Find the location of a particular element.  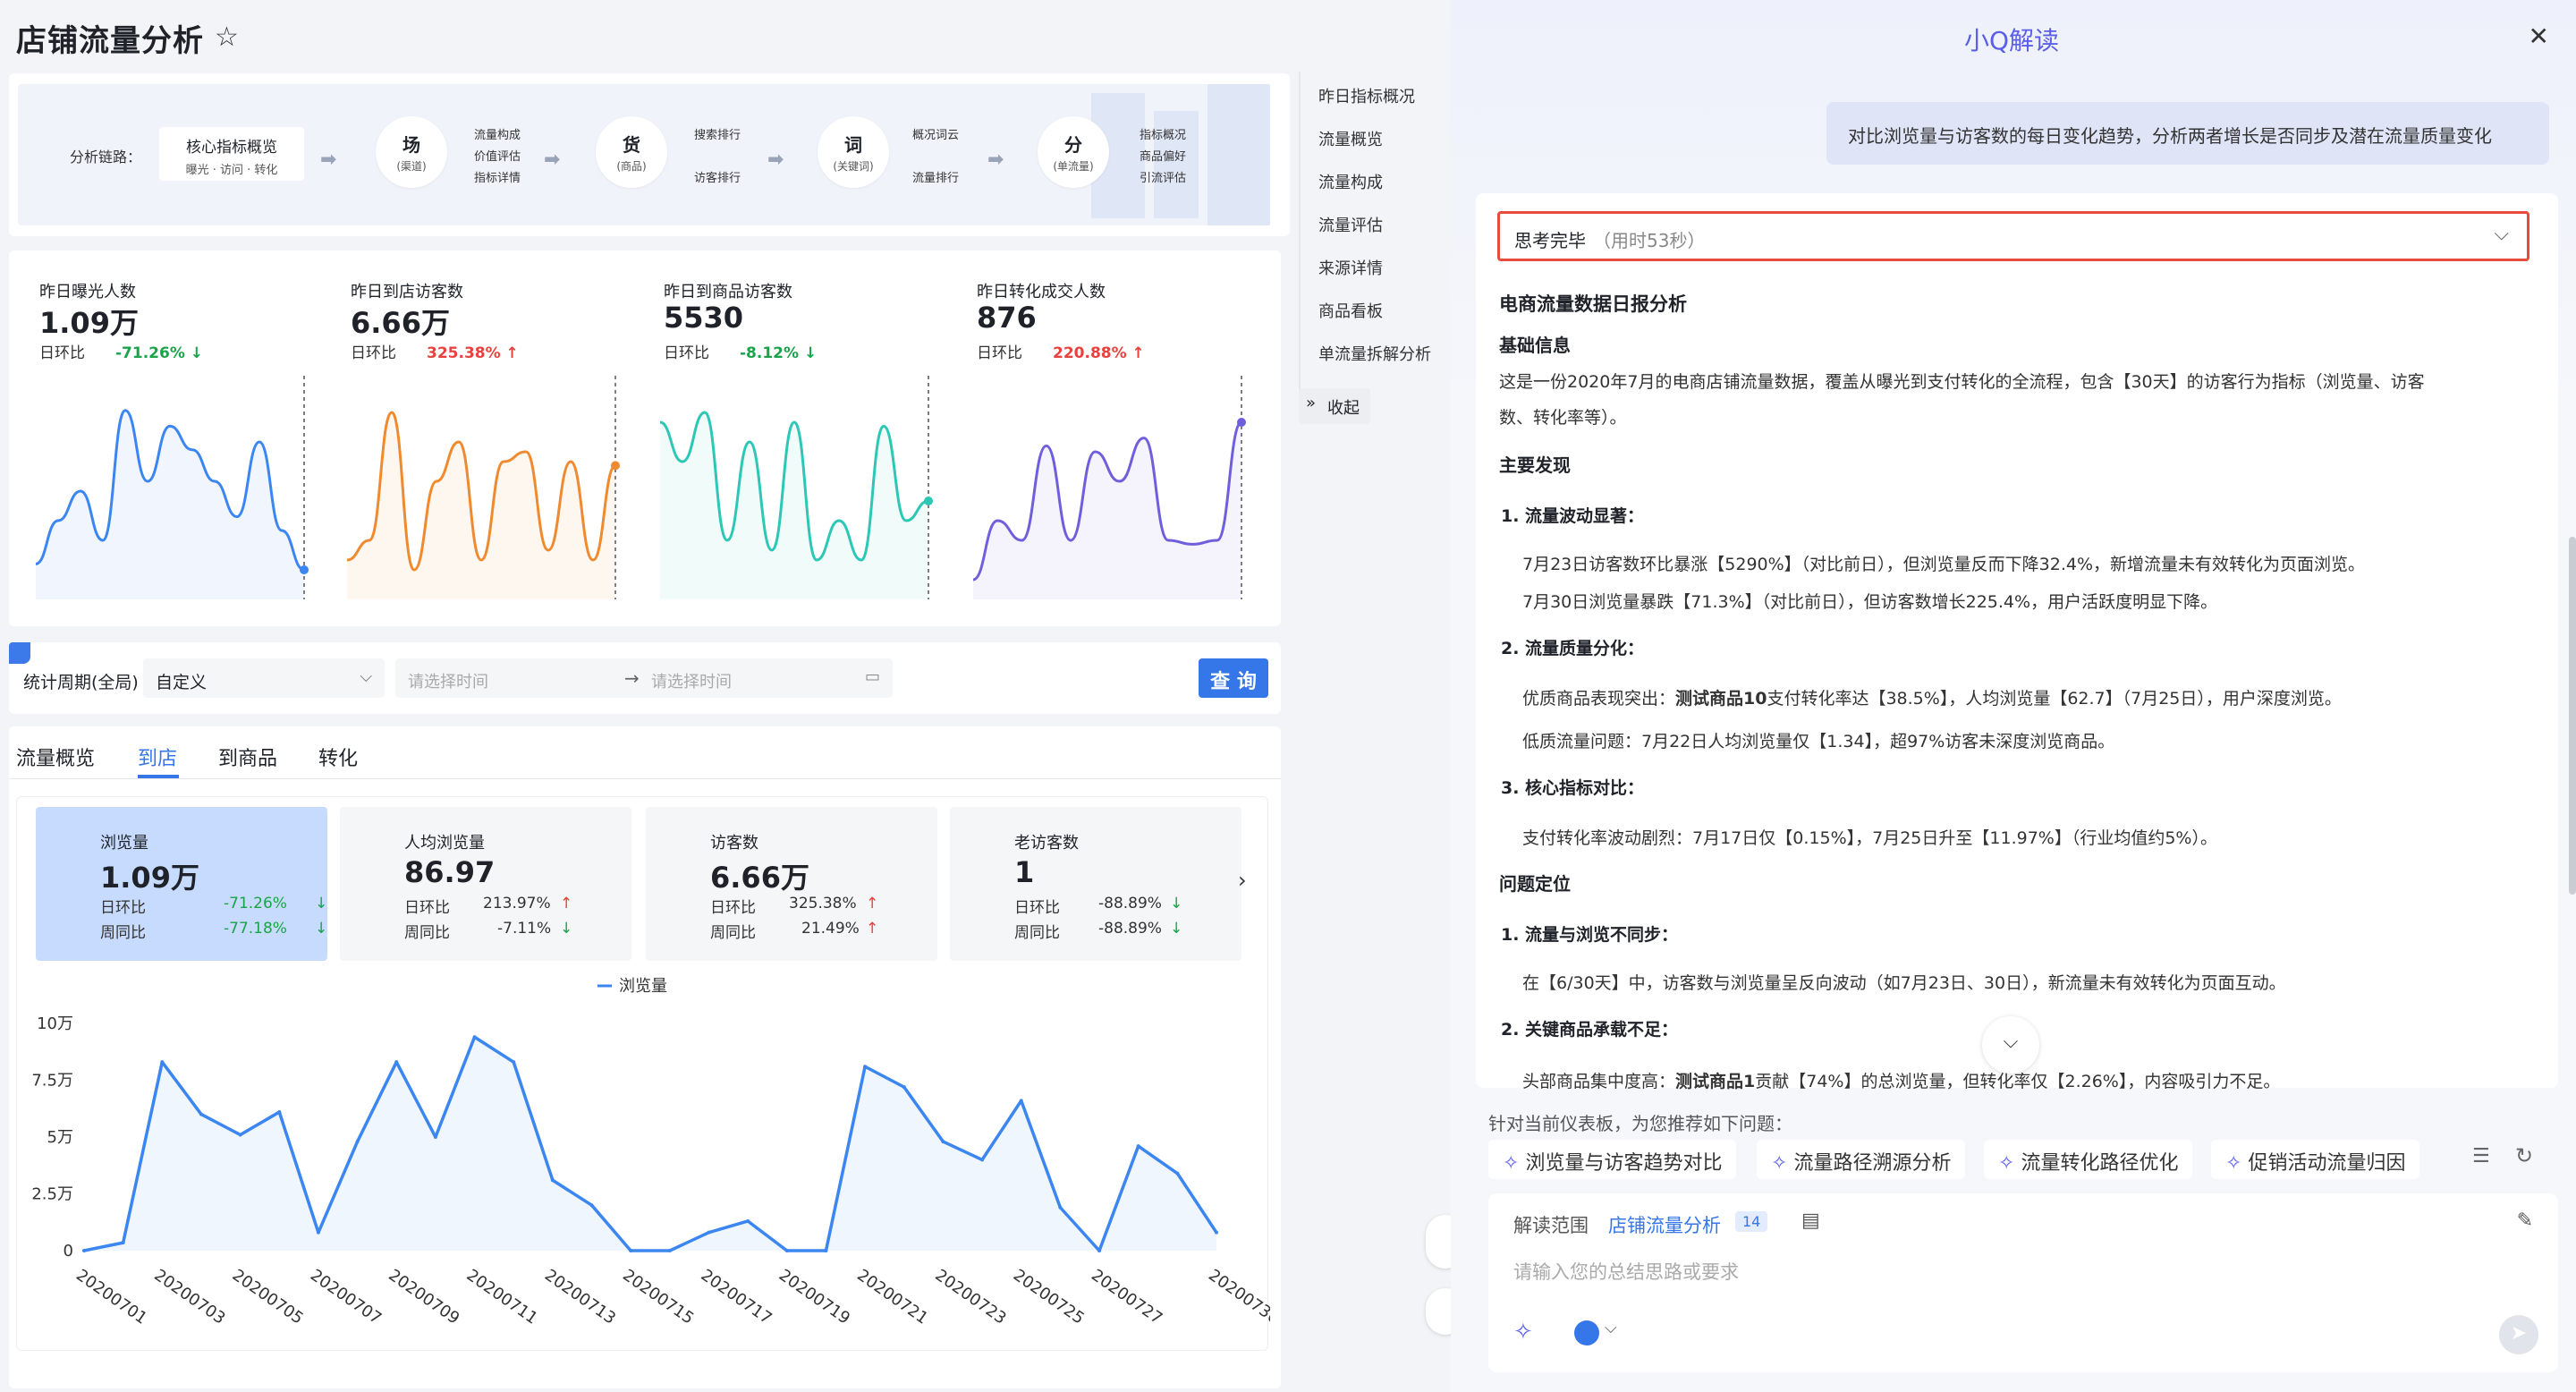

sidebar-item: 来源详情 is located at coordinates (1350, 267).